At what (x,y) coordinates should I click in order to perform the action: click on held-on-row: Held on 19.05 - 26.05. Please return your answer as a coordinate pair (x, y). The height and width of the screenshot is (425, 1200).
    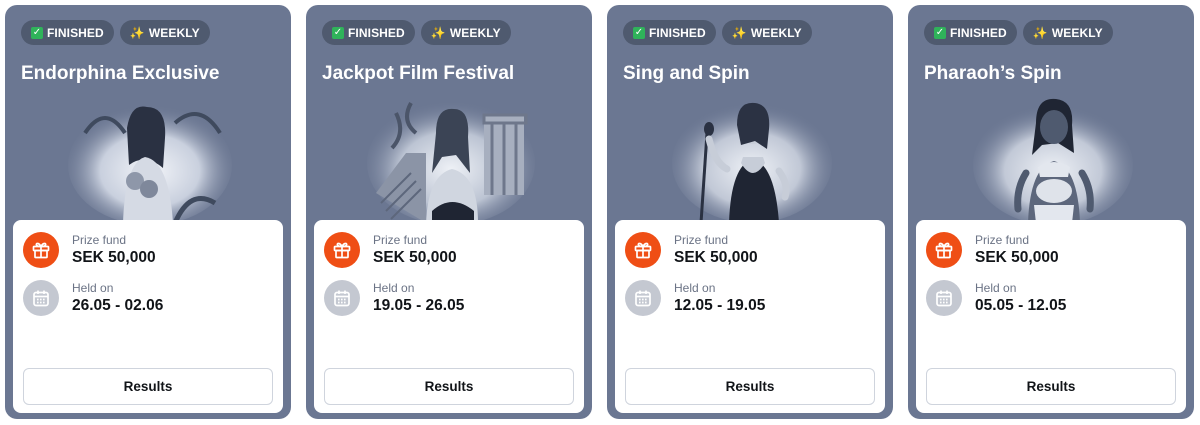
    Looking at the image, I should click on (394, 298).